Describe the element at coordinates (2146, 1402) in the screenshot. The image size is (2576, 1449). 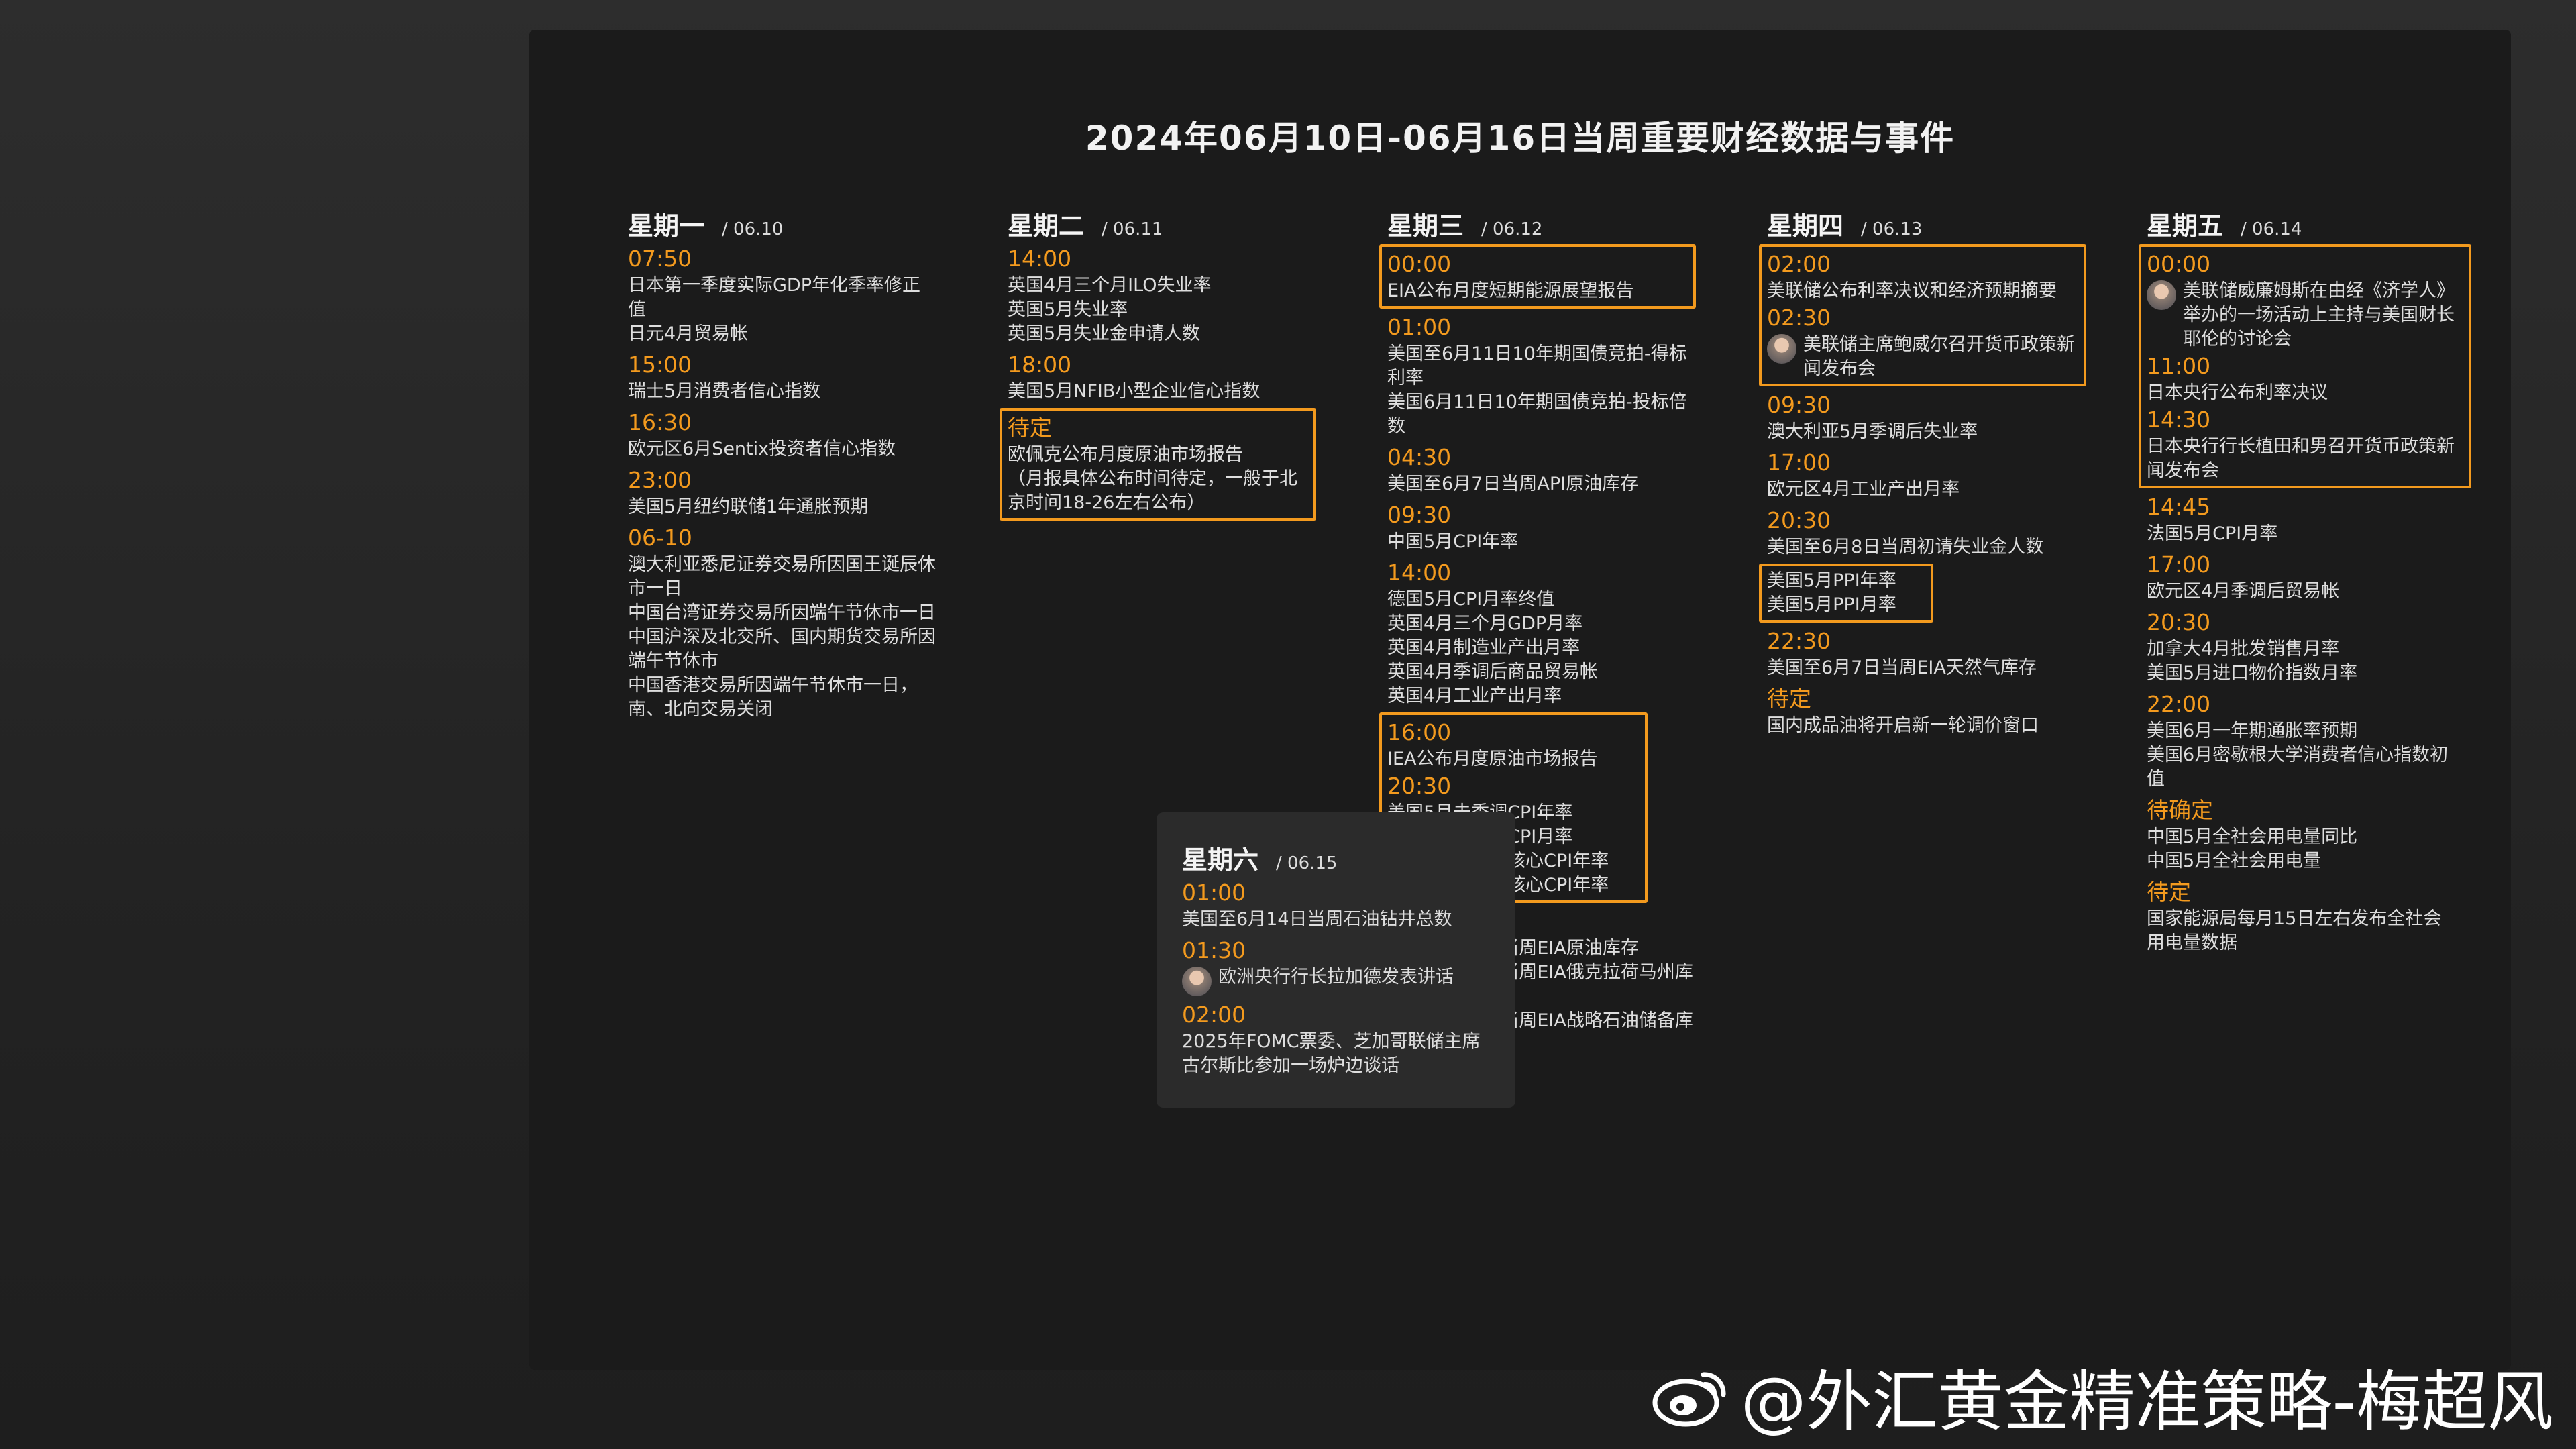
I see `watermark-text: @外汇黄金精准策略-梅超风` at that location.